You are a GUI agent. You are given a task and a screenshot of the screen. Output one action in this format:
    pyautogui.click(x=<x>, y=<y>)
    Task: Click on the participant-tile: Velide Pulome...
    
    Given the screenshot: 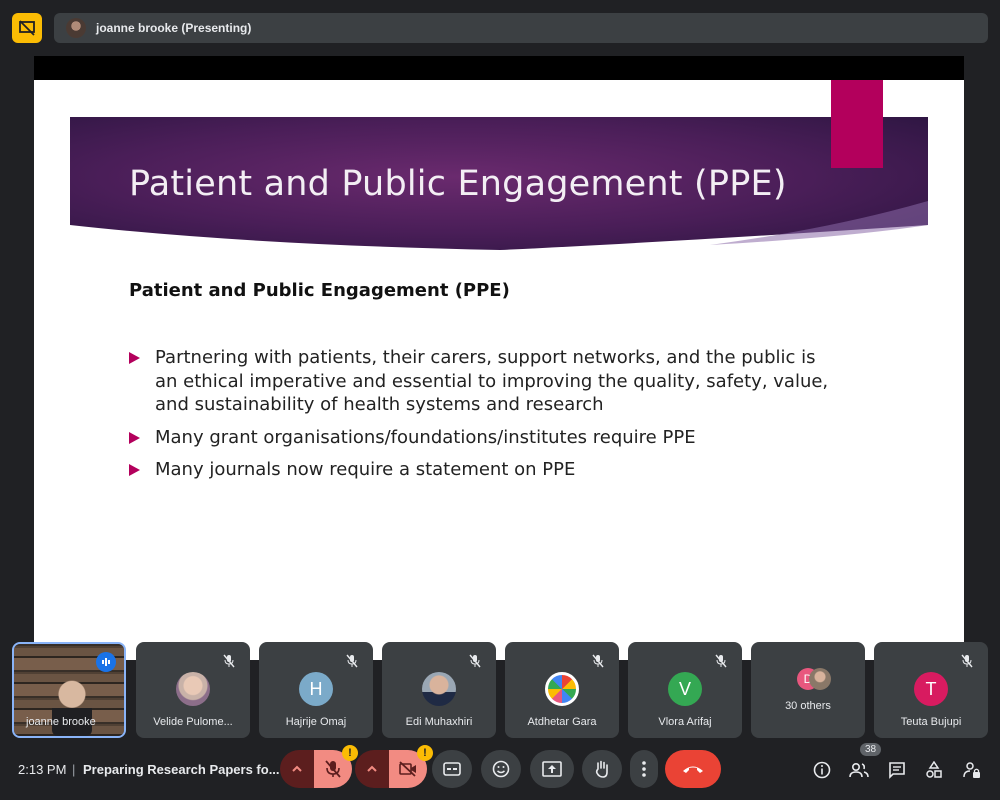 What is the action you would take?
    pyautogui.click(x=193, y=690)
    